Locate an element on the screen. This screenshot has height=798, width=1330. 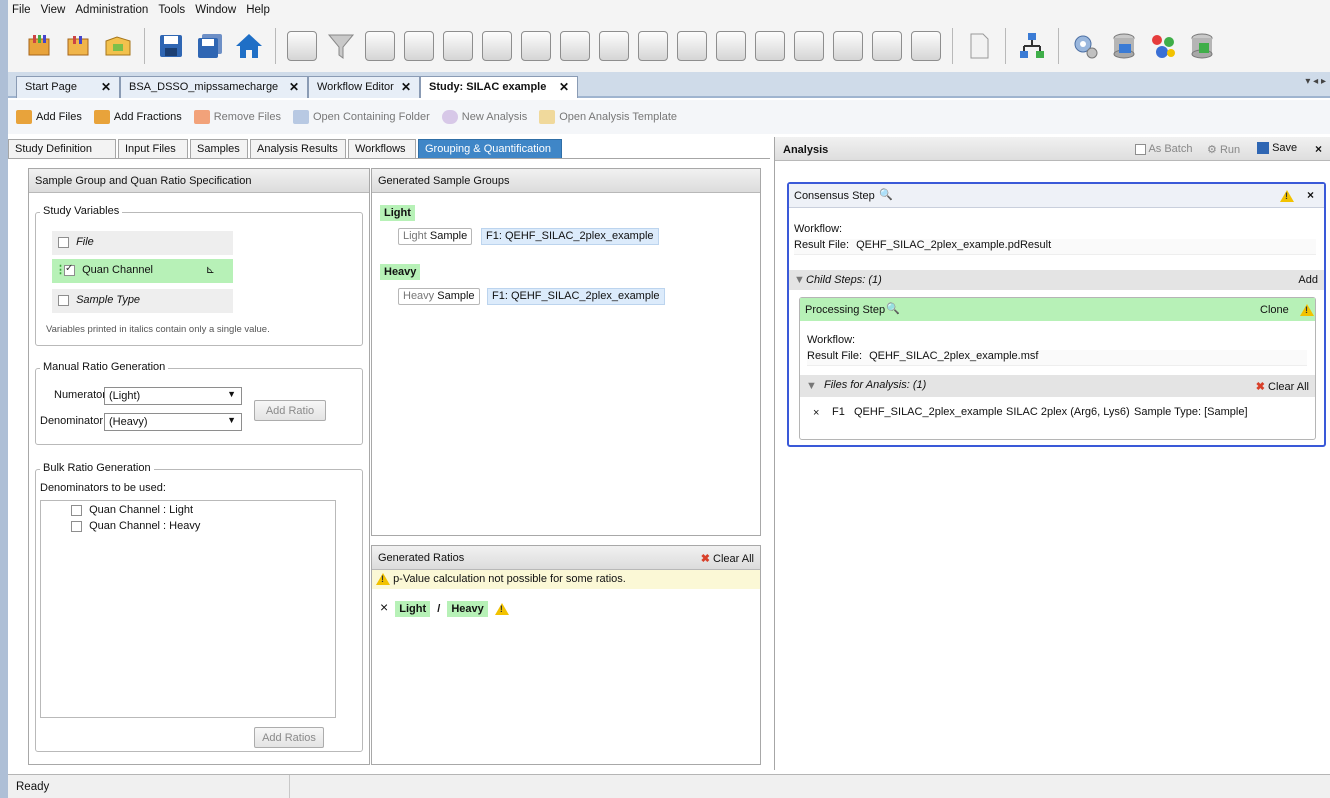
table-icon is located at coordinates (653, 46).